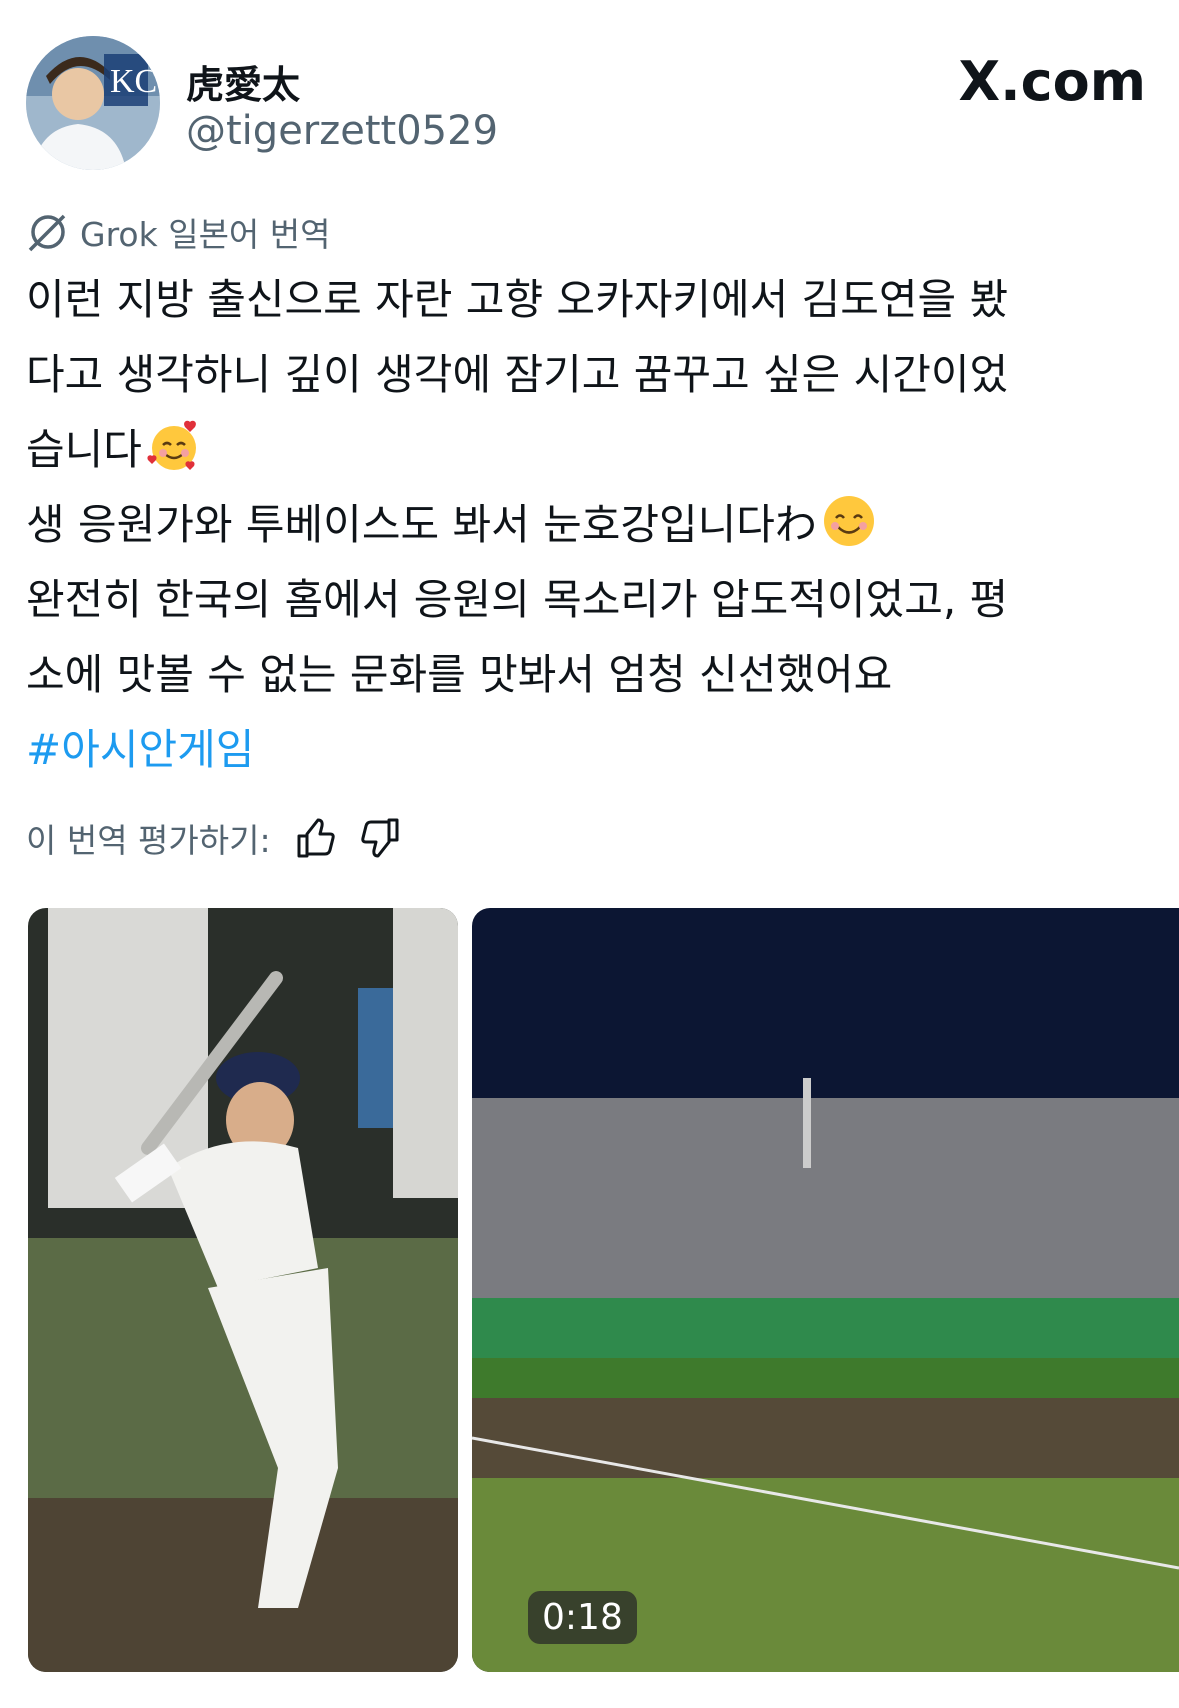  I want to click on post-line: 습니다, so click(84, 449).